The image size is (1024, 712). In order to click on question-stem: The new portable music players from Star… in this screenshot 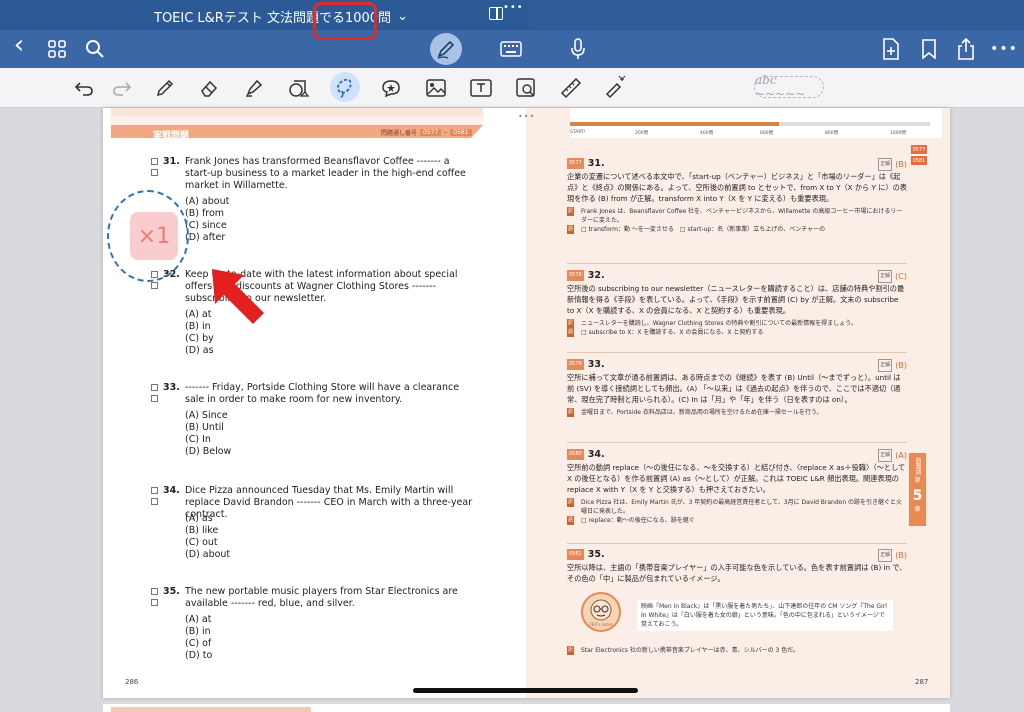, I will do `click(321, 597)`.